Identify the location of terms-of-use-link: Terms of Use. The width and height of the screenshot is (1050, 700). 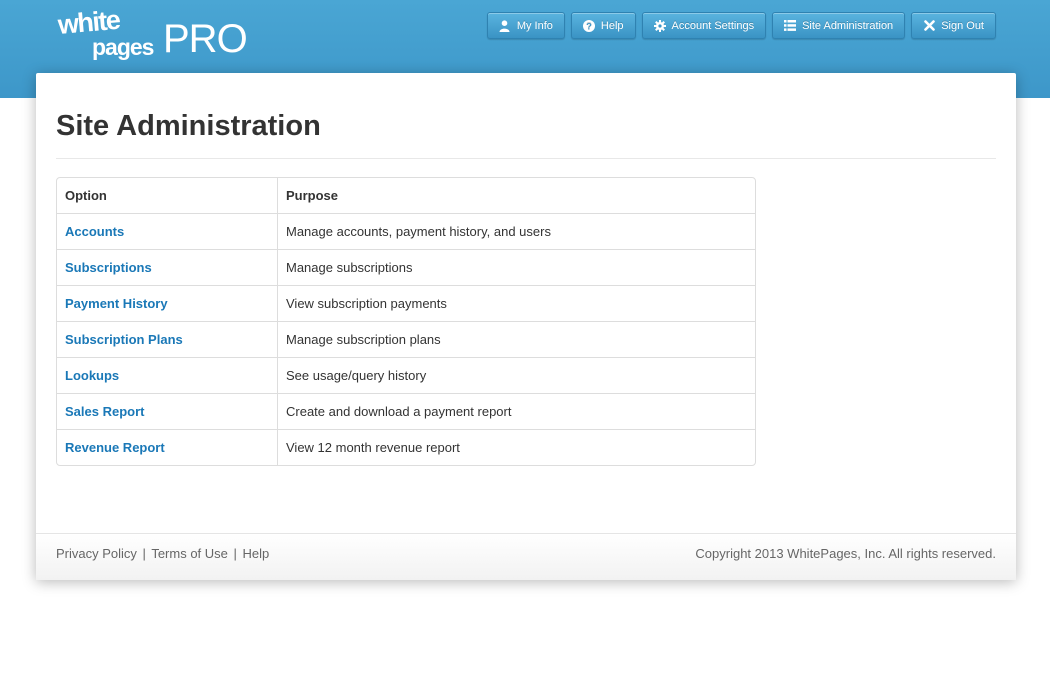
(189, 553).